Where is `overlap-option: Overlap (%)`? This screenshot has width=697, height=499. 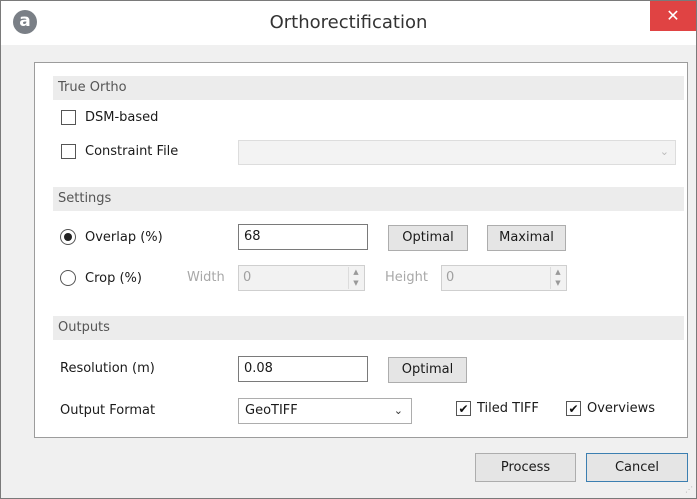 overlap-option: Overlap (%) is located at coordinates (111, 237).